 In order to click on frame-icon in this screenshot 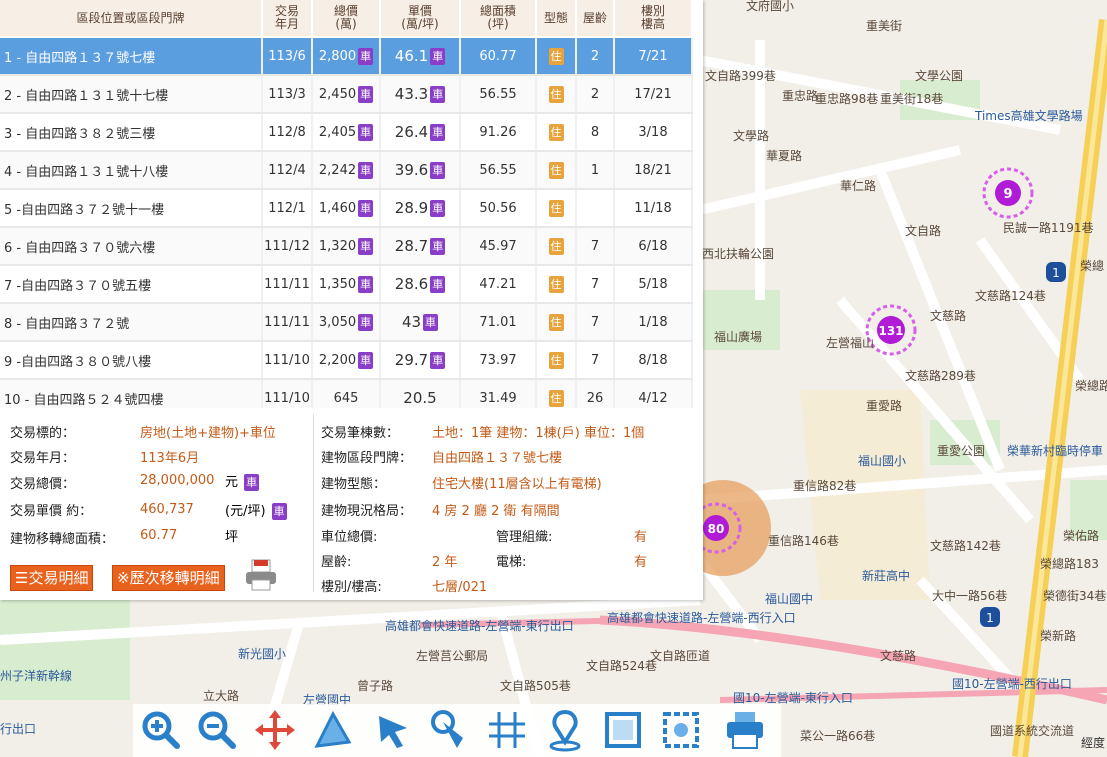, I will do `click(623, 730)`.